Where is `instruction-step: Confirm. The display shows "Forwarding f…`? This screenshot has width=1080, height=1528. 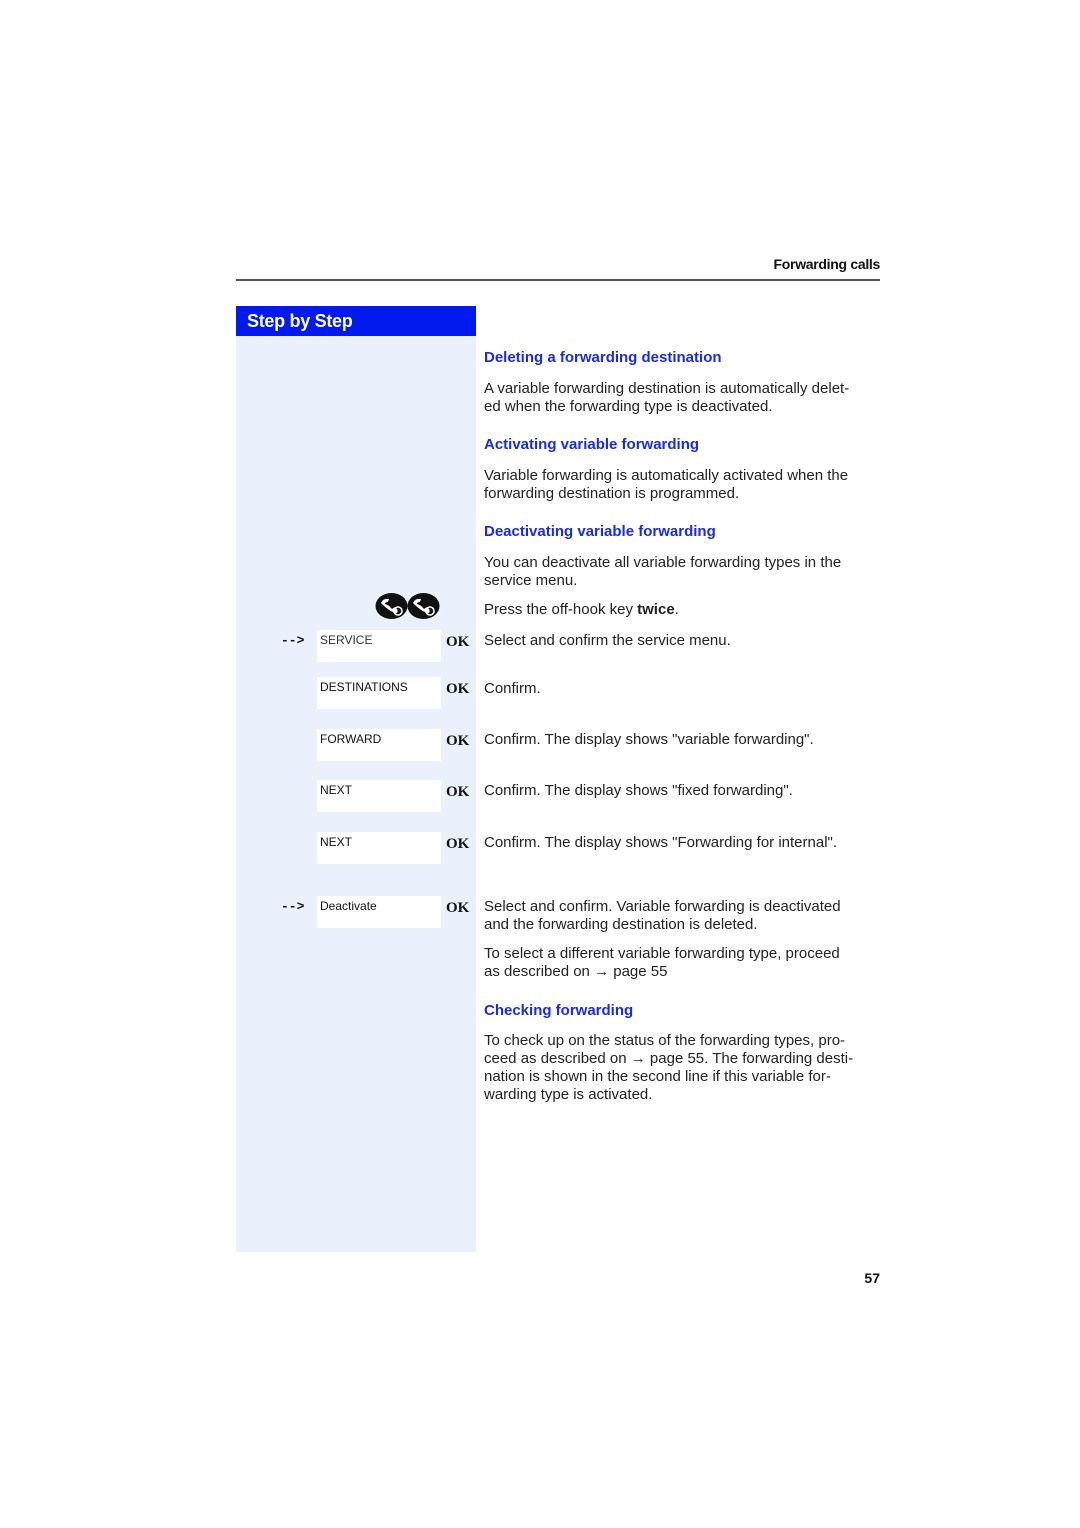 instruction-step: Confirm. The display shows "Forwarding f… is located at coordinates (661, 842).